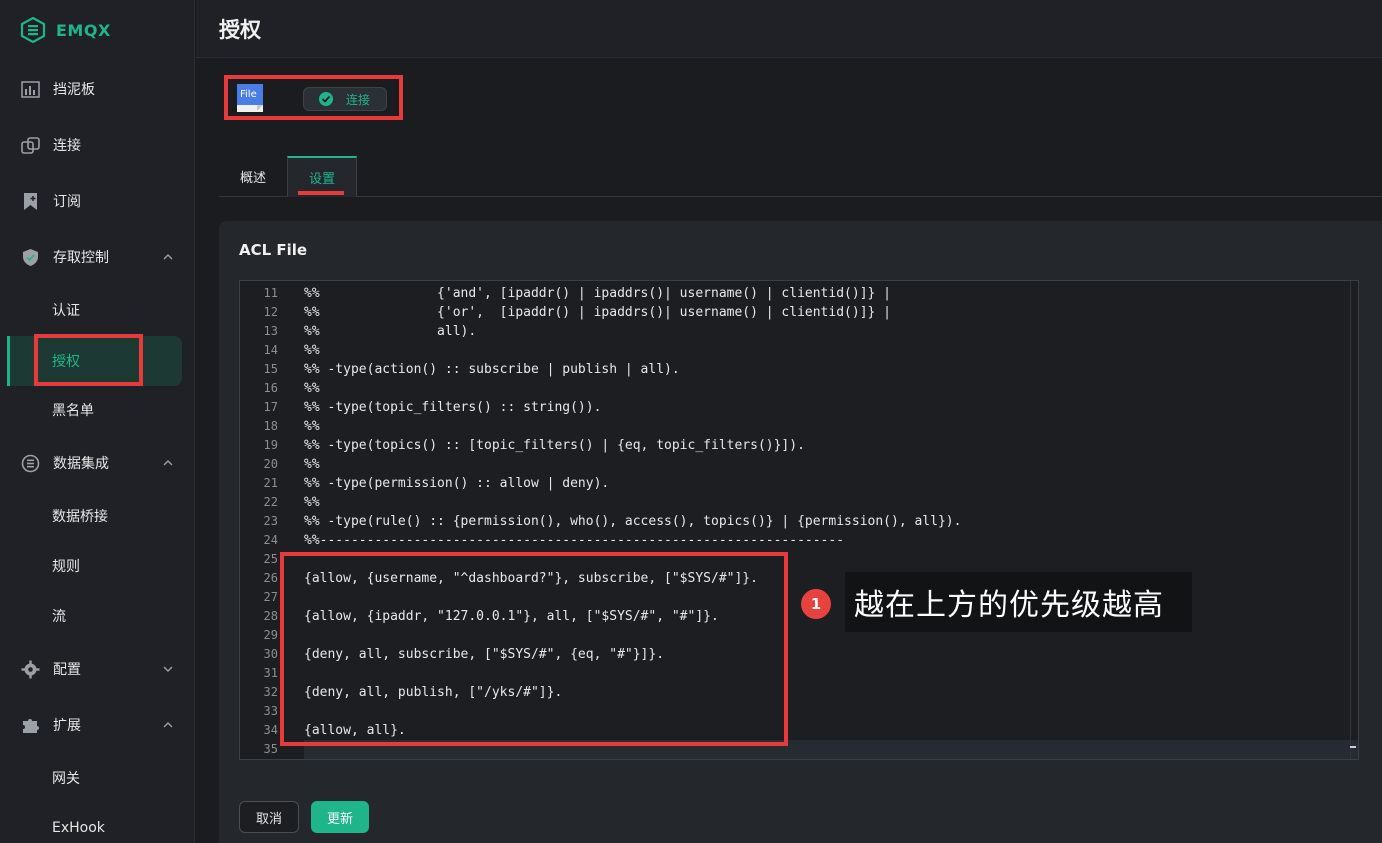 This screenshot has width=1382, height=843. Describe the element at coordinates (433, 692) in the screenshot. I see `code-text: {deny, all, publish, ["/yks/#"]}.` at that location.